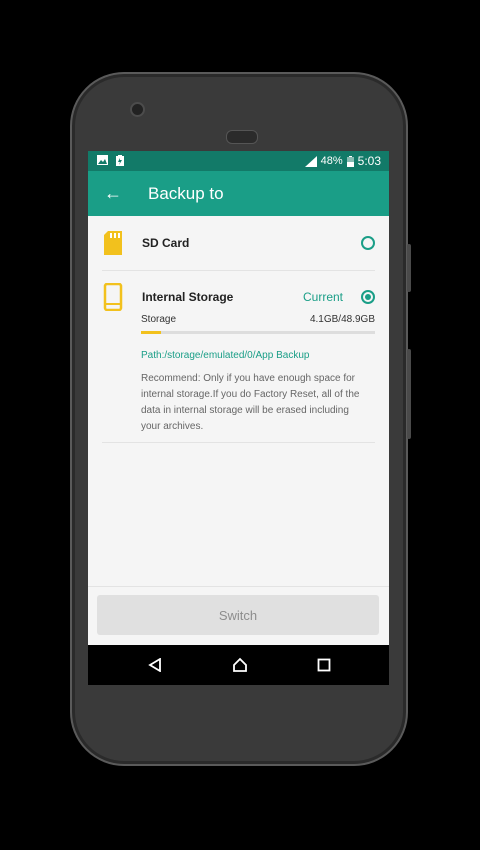 The width and height of the screenshot is (480, 850). Describe the element at coordinates (238, 243) in the screenshot. I see `sd-card-option: SD Card` at that location.